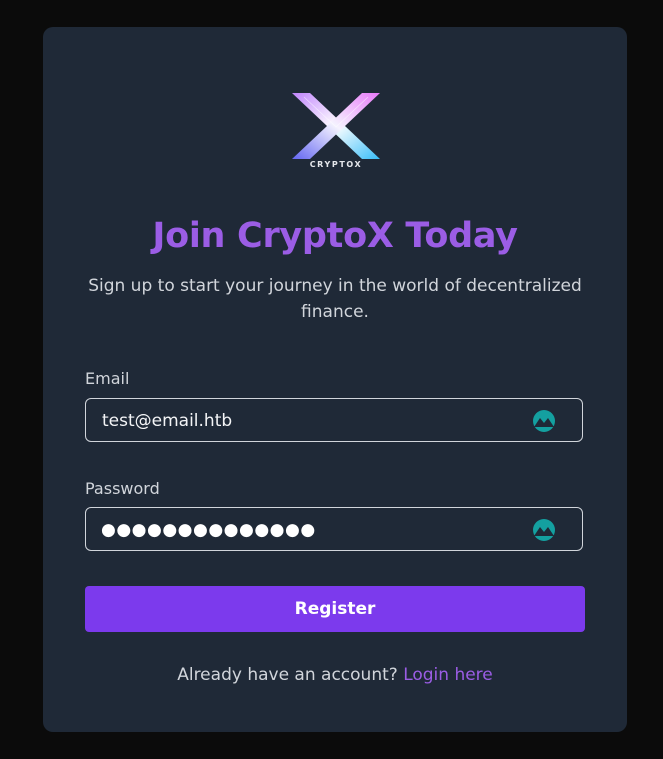 The image size is (663, 759). Describe the element at coordinates (336, 126) in the screenshot. I see `cryptox-logo-icon` at that location.